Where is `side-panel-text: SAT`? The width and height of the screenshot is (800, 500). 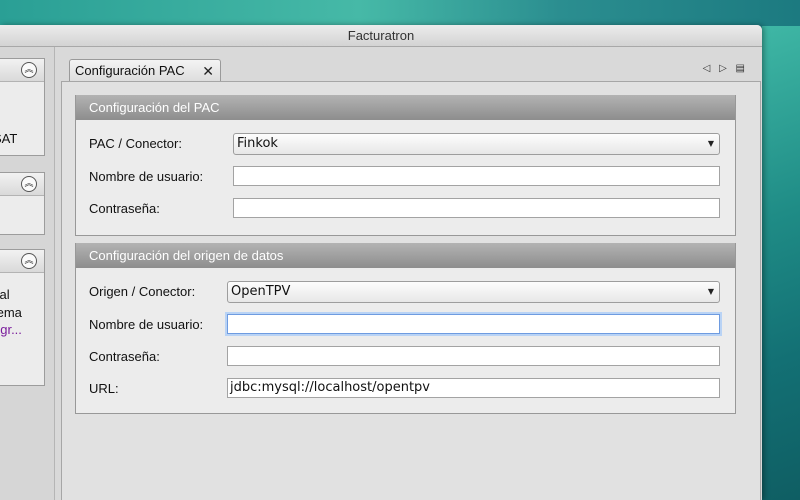 side-panel-text: SAT is located at coordinates (9, 138).